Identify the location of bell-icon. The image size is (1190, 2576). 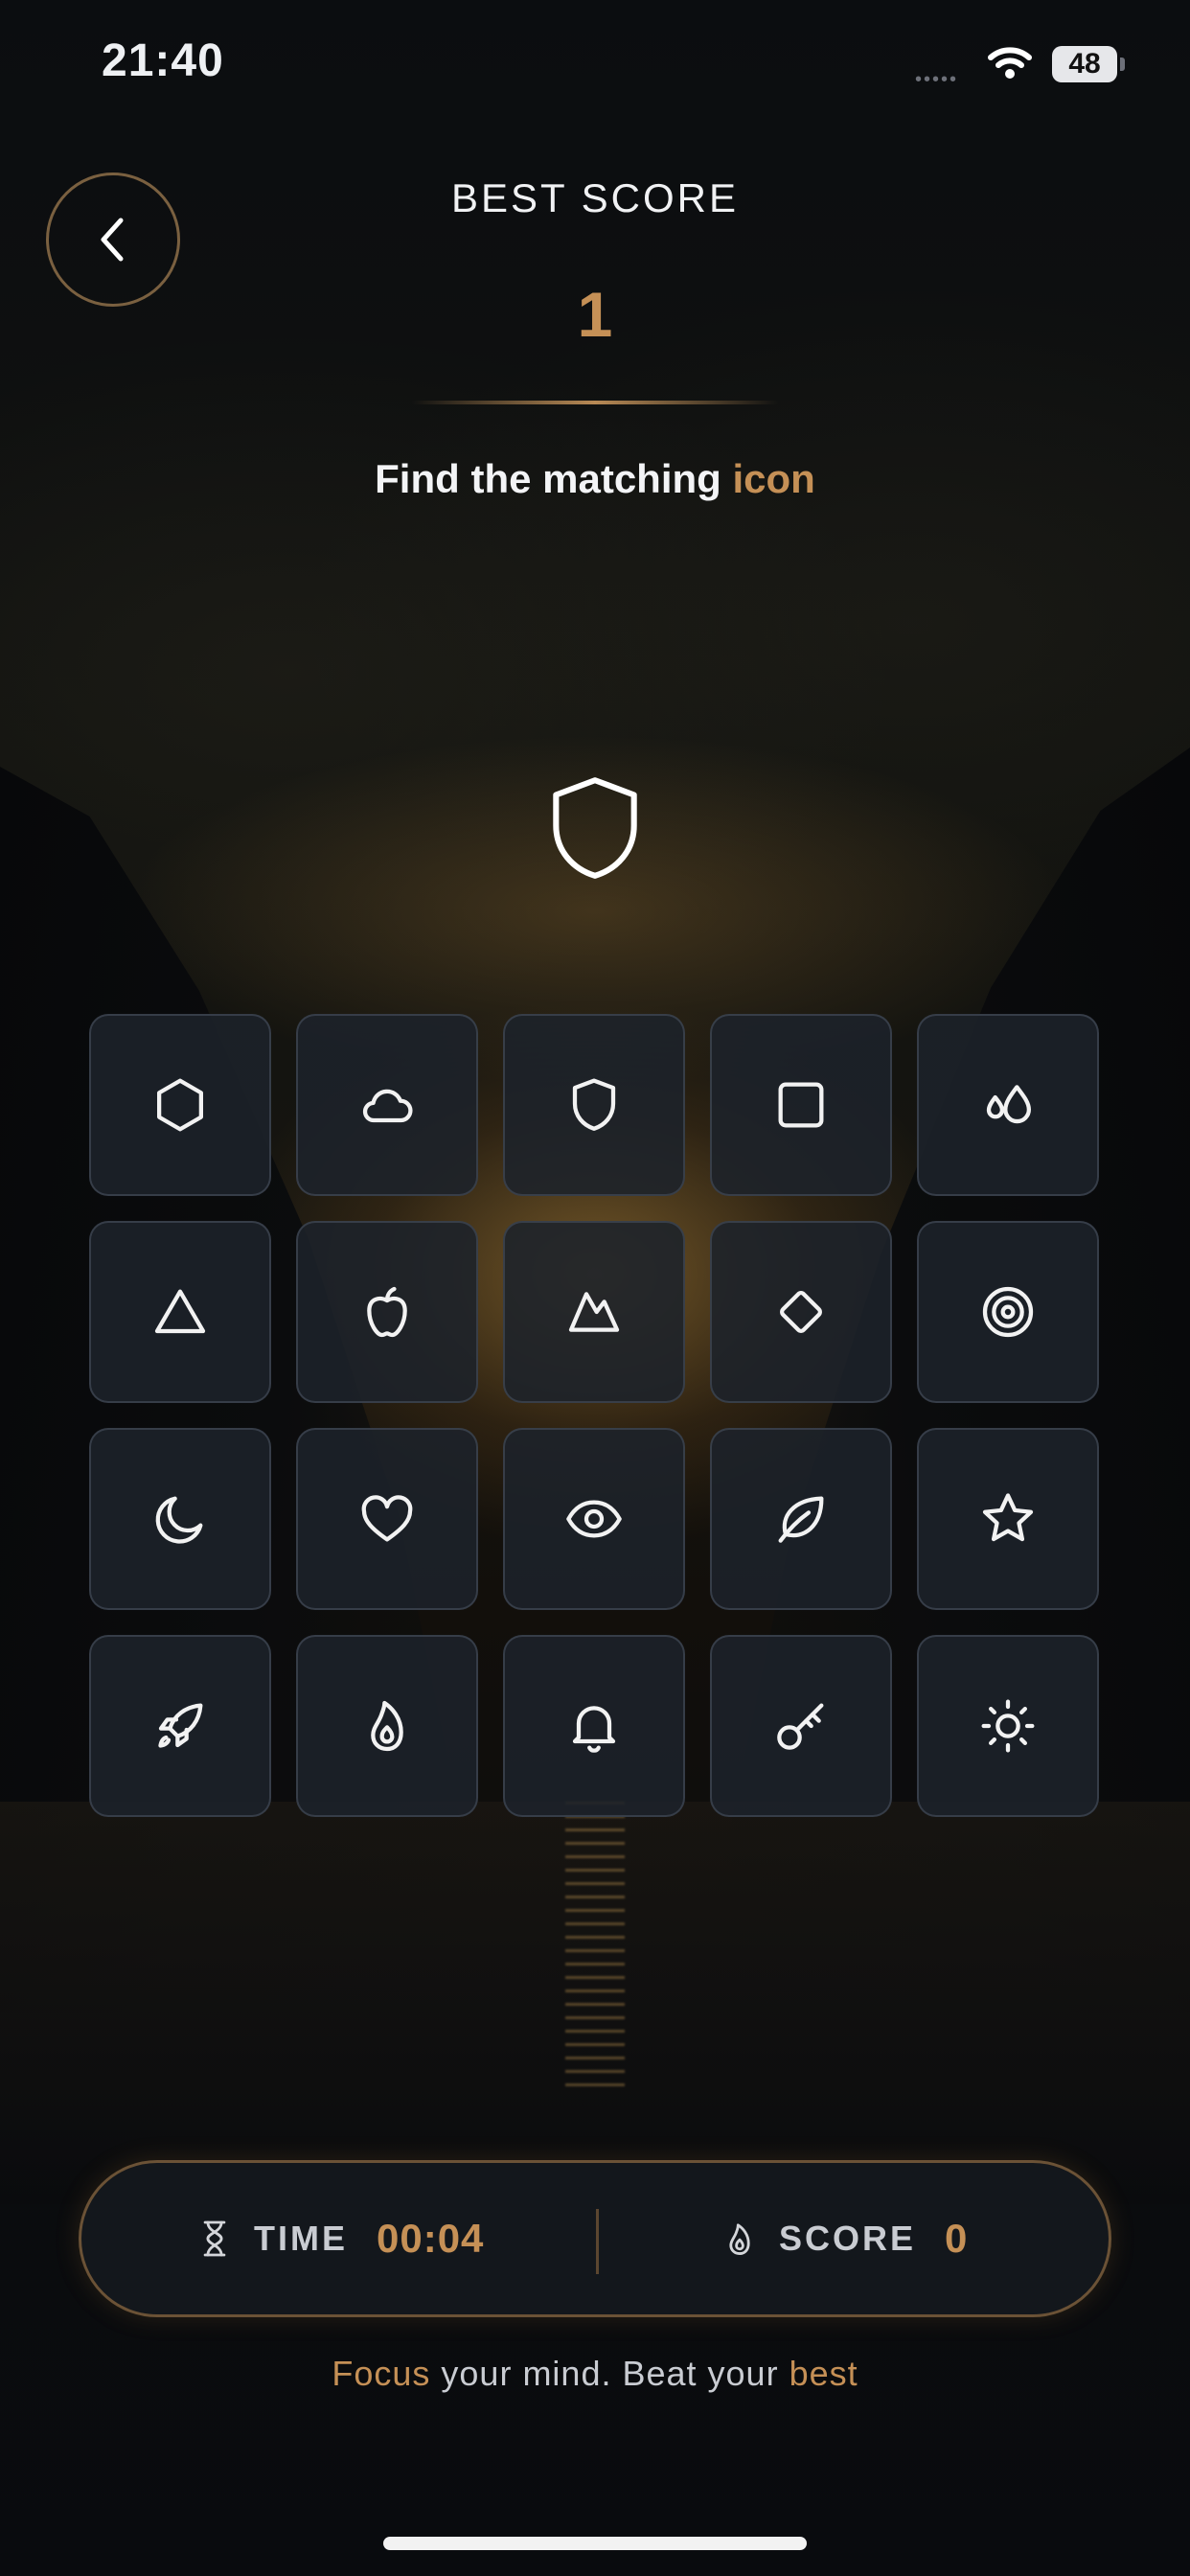
(594, 1729).